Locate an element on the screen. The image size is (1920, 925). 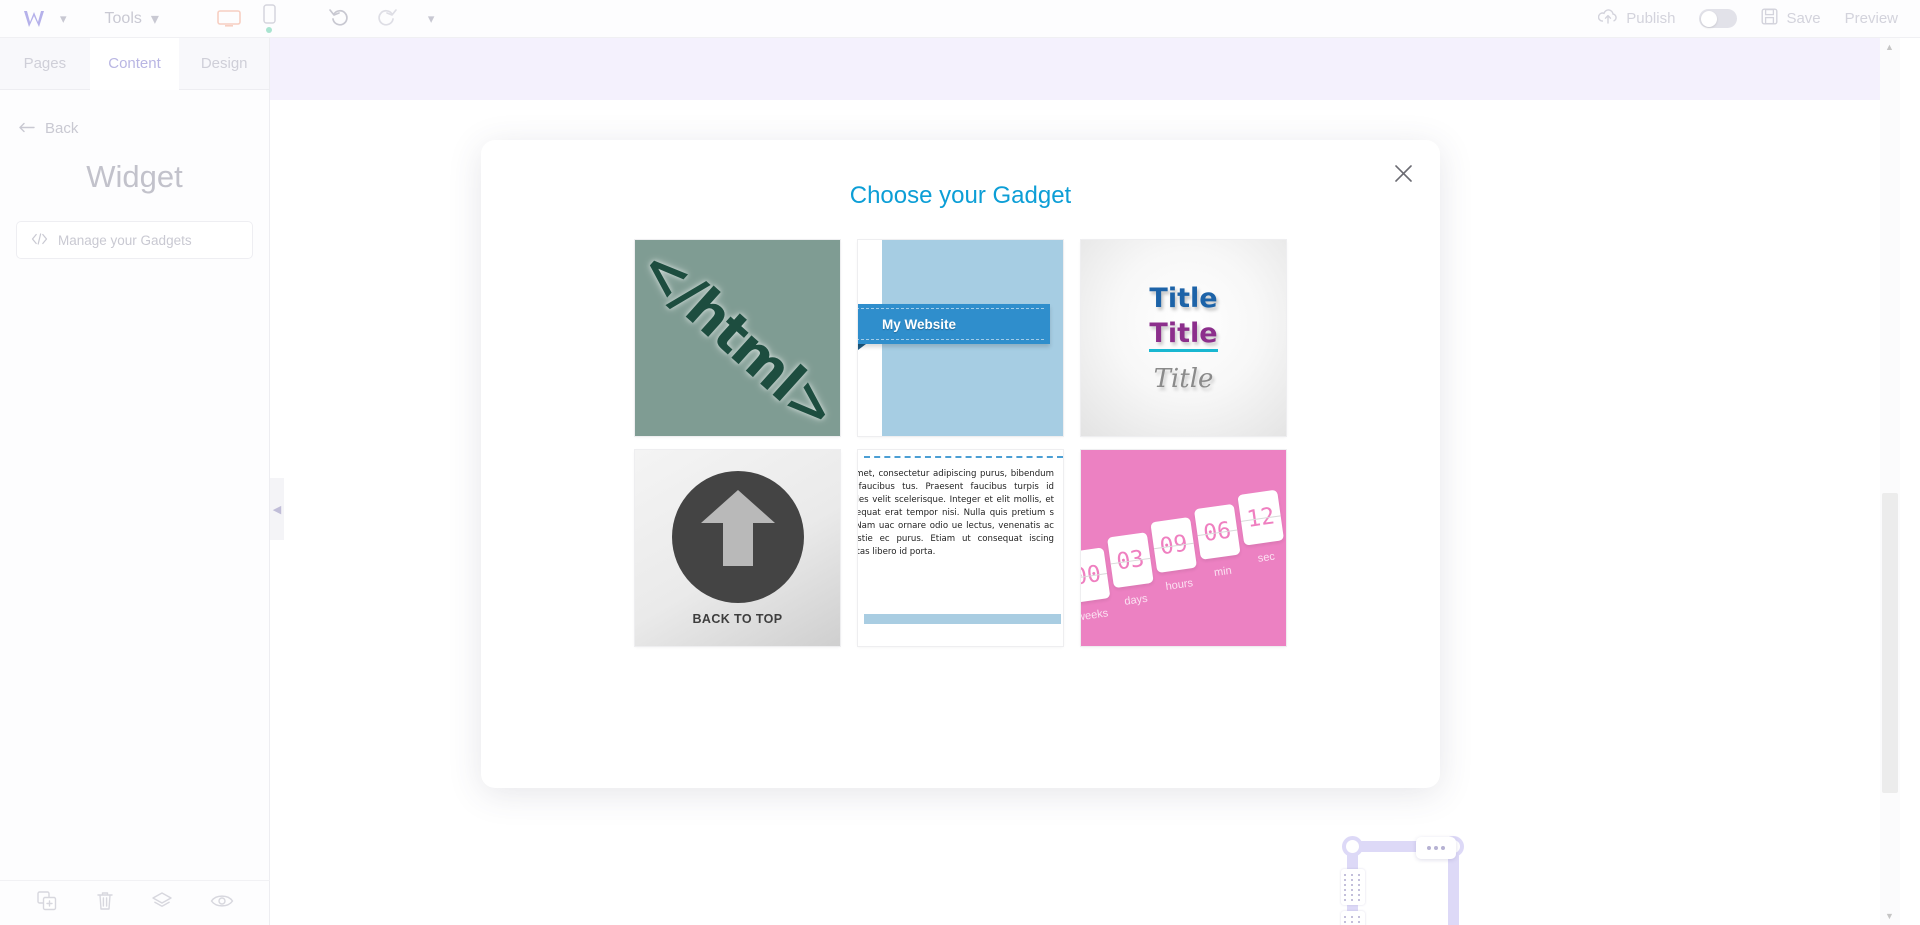
countdown-value-sec: 12 is located at coordinates (1261, 517).